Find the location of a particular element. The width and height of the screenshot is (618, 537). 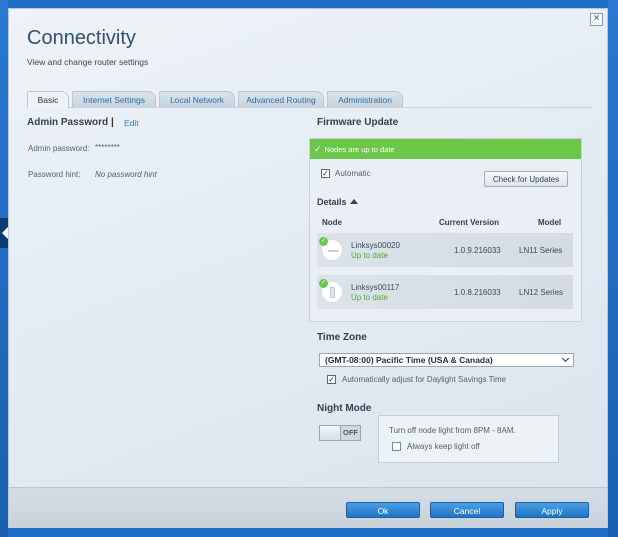

node-name: Linksys00117 is located at coordinates (375, 287).